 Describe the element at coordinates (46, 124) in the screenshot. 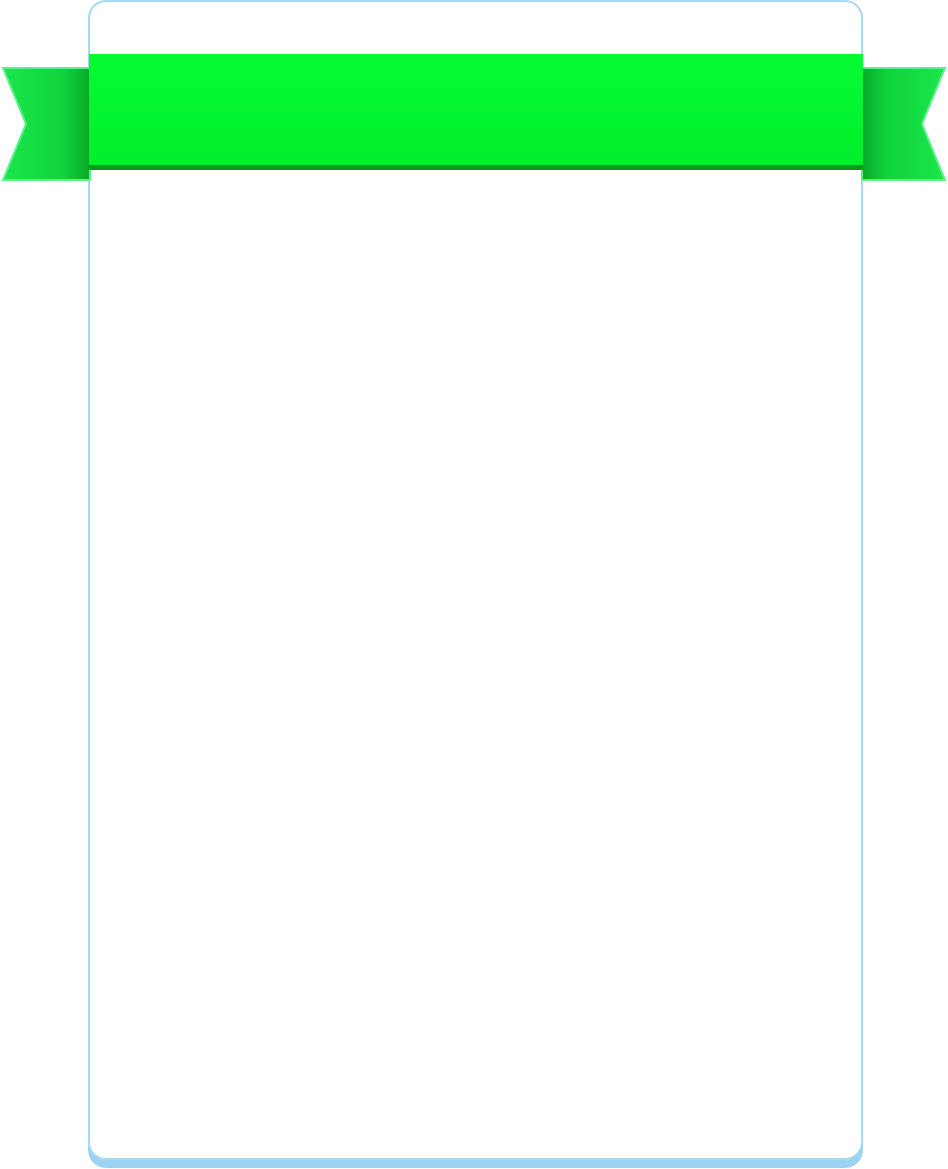

I see `ribbon-tail-left` at that location.